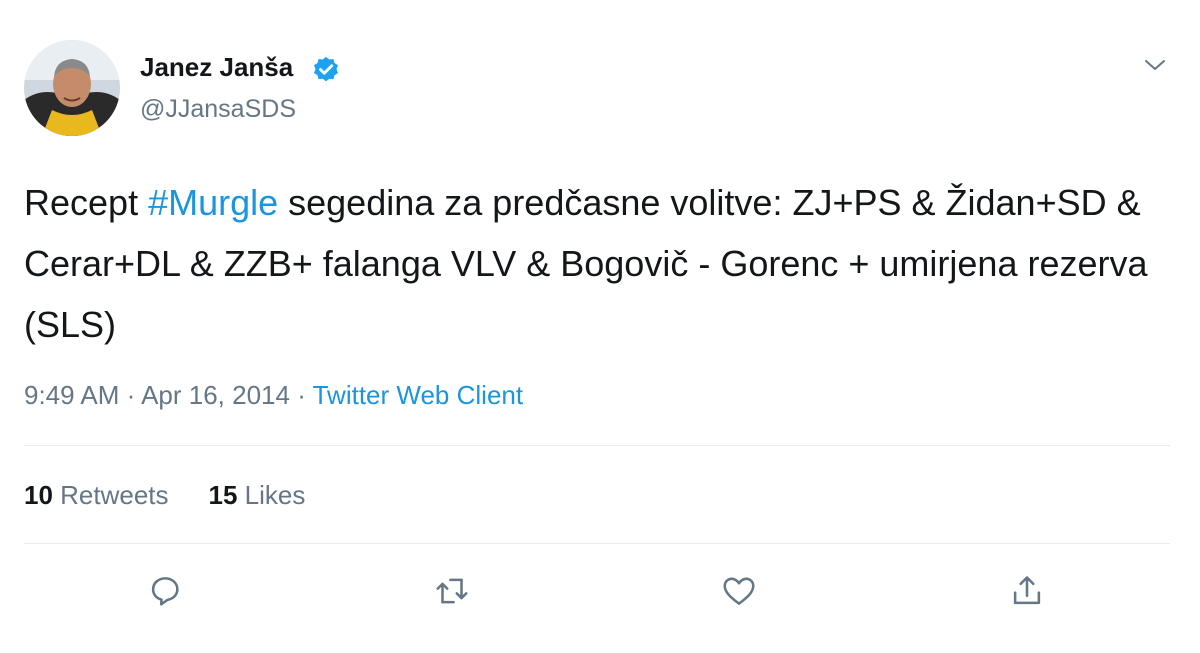 The height and width of the screenshot is (653, 1200). What do you see at coordinates (218, 109) in the screenshot?
I see `author-handle: @JJansaSDS` at bounding box center [218, 109].